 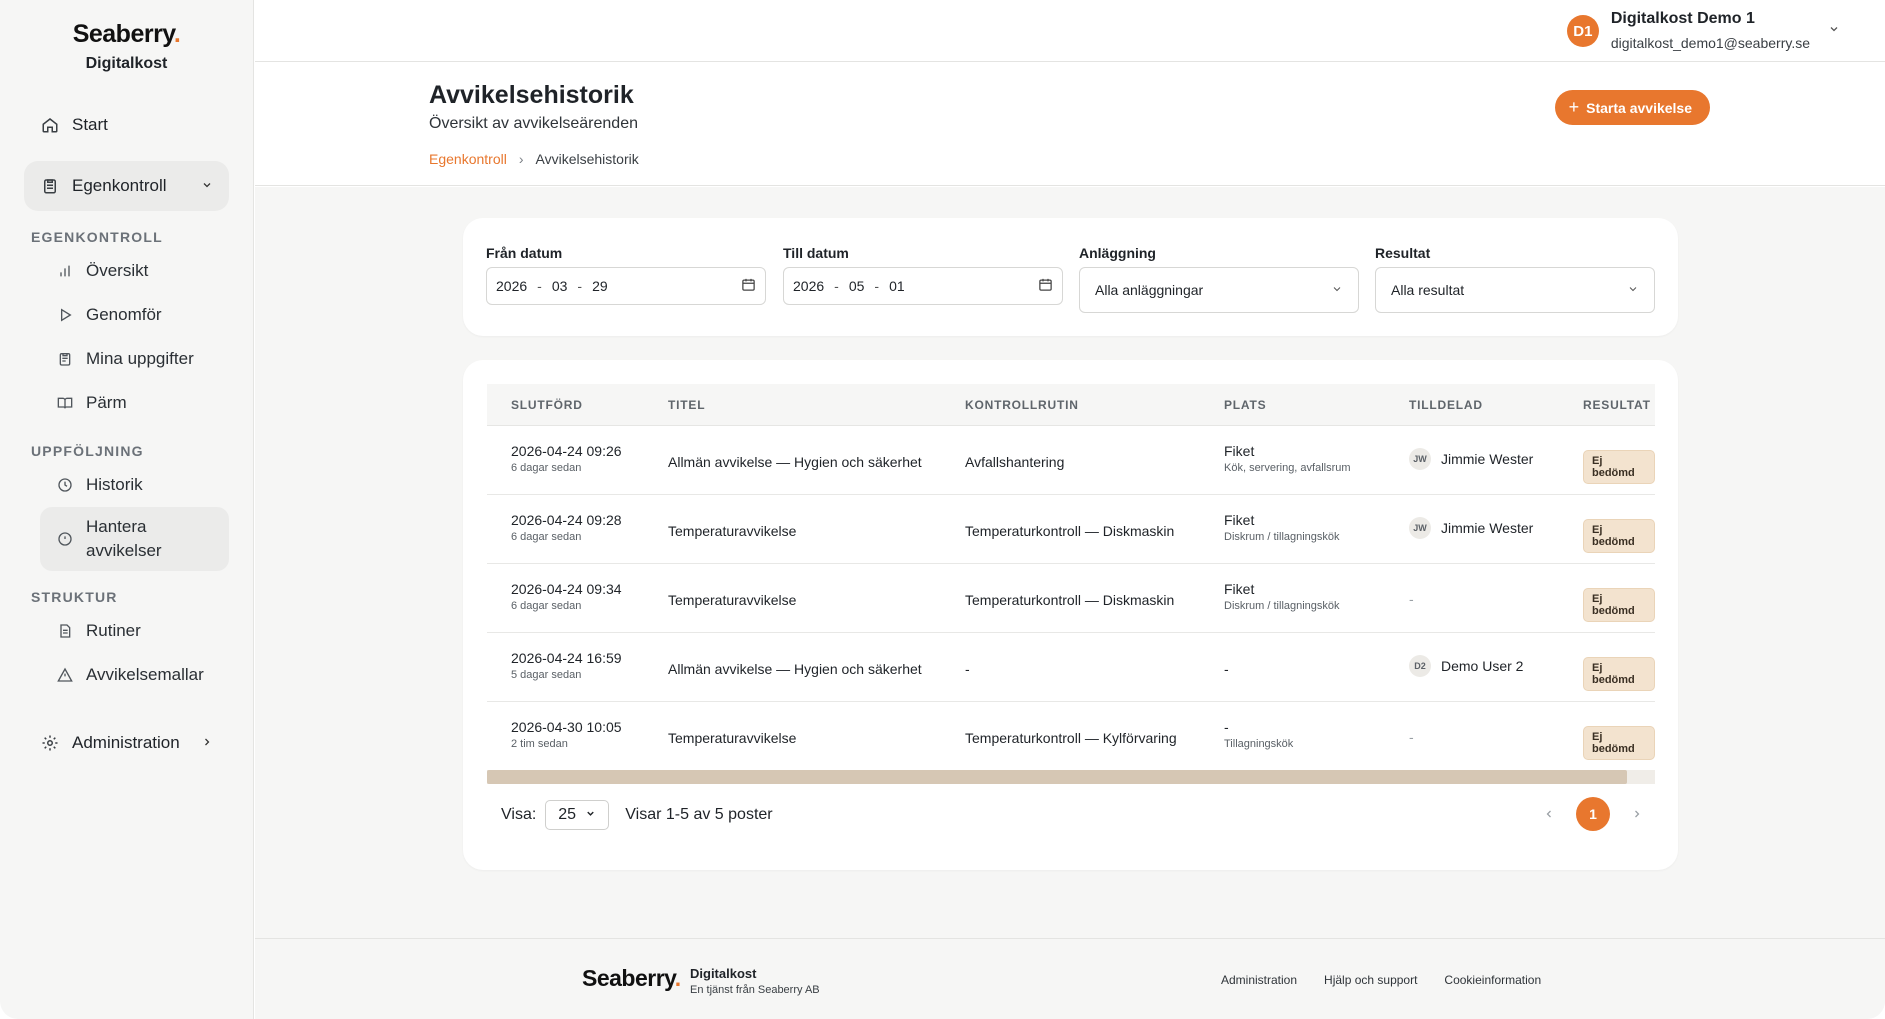 What do you see at coordinates (723, 973) in the screenshot?
I see `footer-product: Digitalkost` at bounding box center [723, 973].